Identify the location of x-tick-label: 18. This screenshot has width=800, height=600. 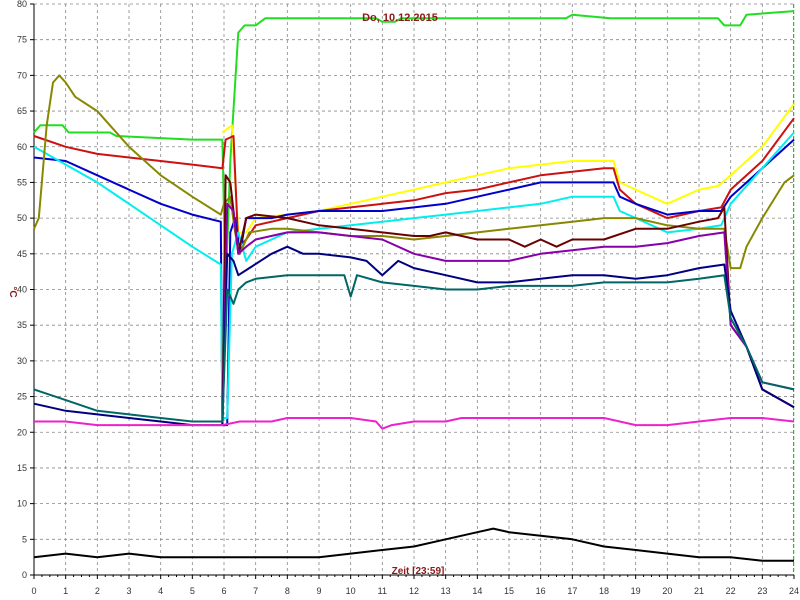
(604, 591).